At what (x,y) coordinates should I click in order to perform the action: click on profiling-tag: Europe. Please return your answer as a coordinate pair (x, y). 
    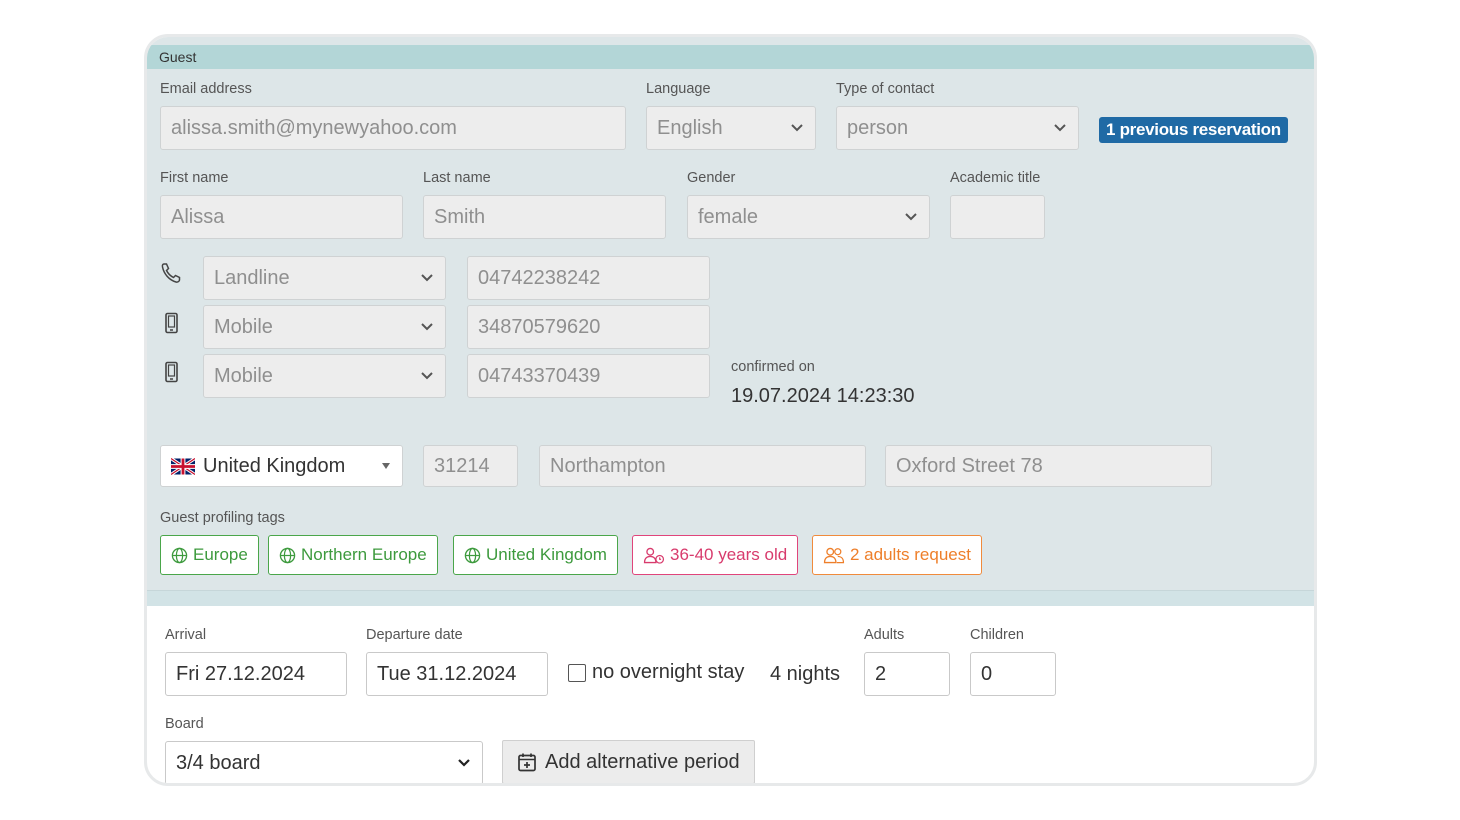
    Looking at the image, I should click on (209, 555).